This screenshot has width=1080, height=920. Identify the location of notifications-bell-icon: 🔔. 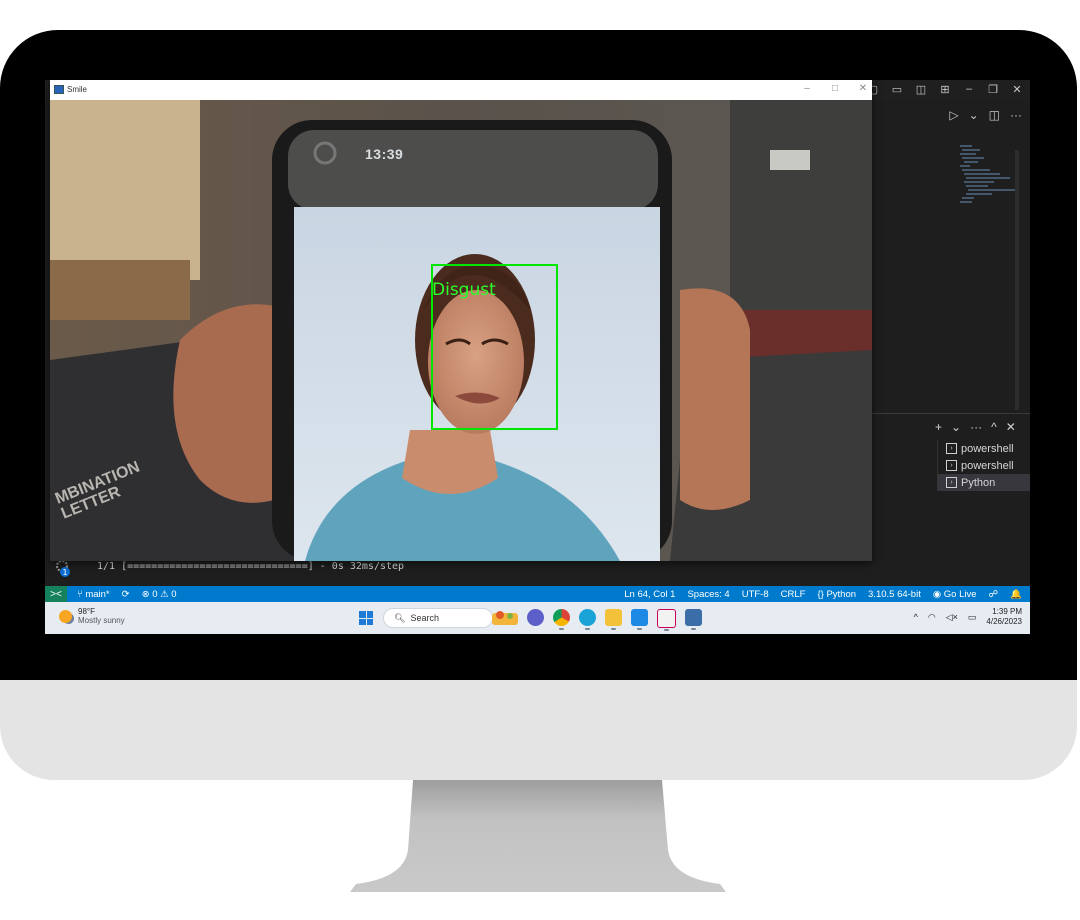
(1016, 594).